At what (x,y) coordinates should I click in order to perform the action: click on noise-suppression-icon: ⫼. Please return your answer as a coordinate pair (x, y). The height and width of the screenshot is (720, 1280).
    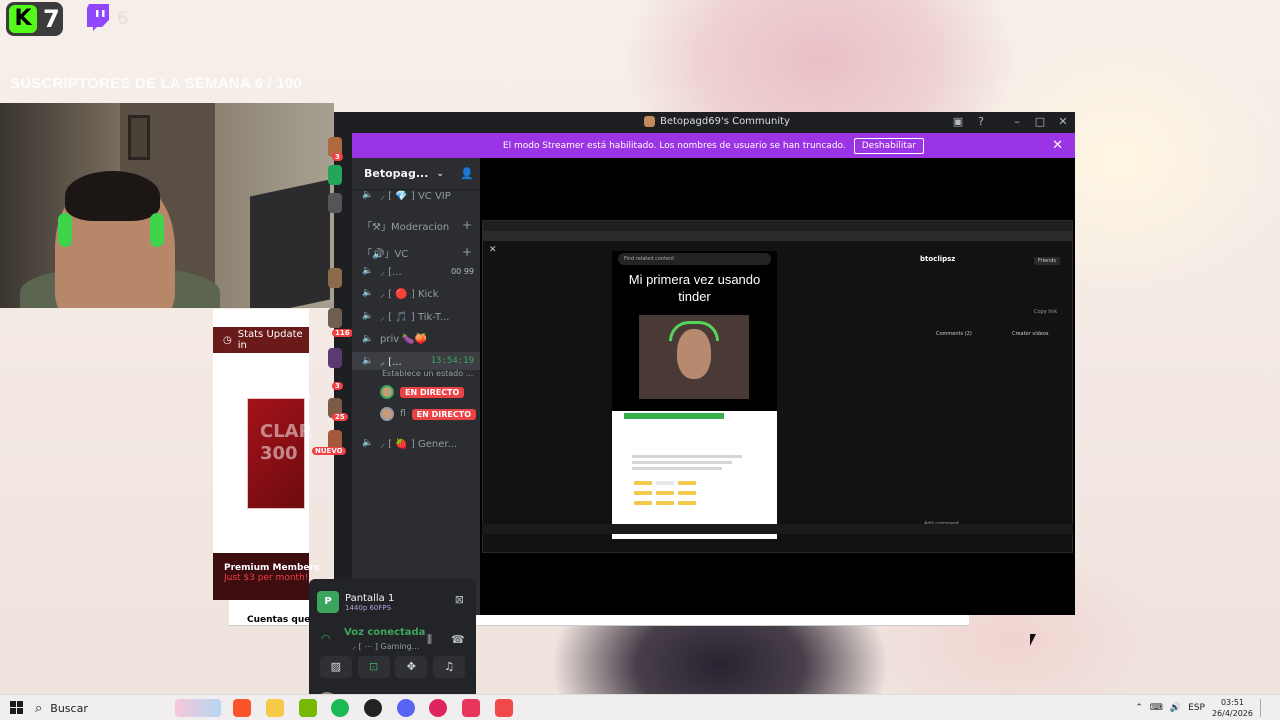
    Looking at the image, I should click on (429, 640).